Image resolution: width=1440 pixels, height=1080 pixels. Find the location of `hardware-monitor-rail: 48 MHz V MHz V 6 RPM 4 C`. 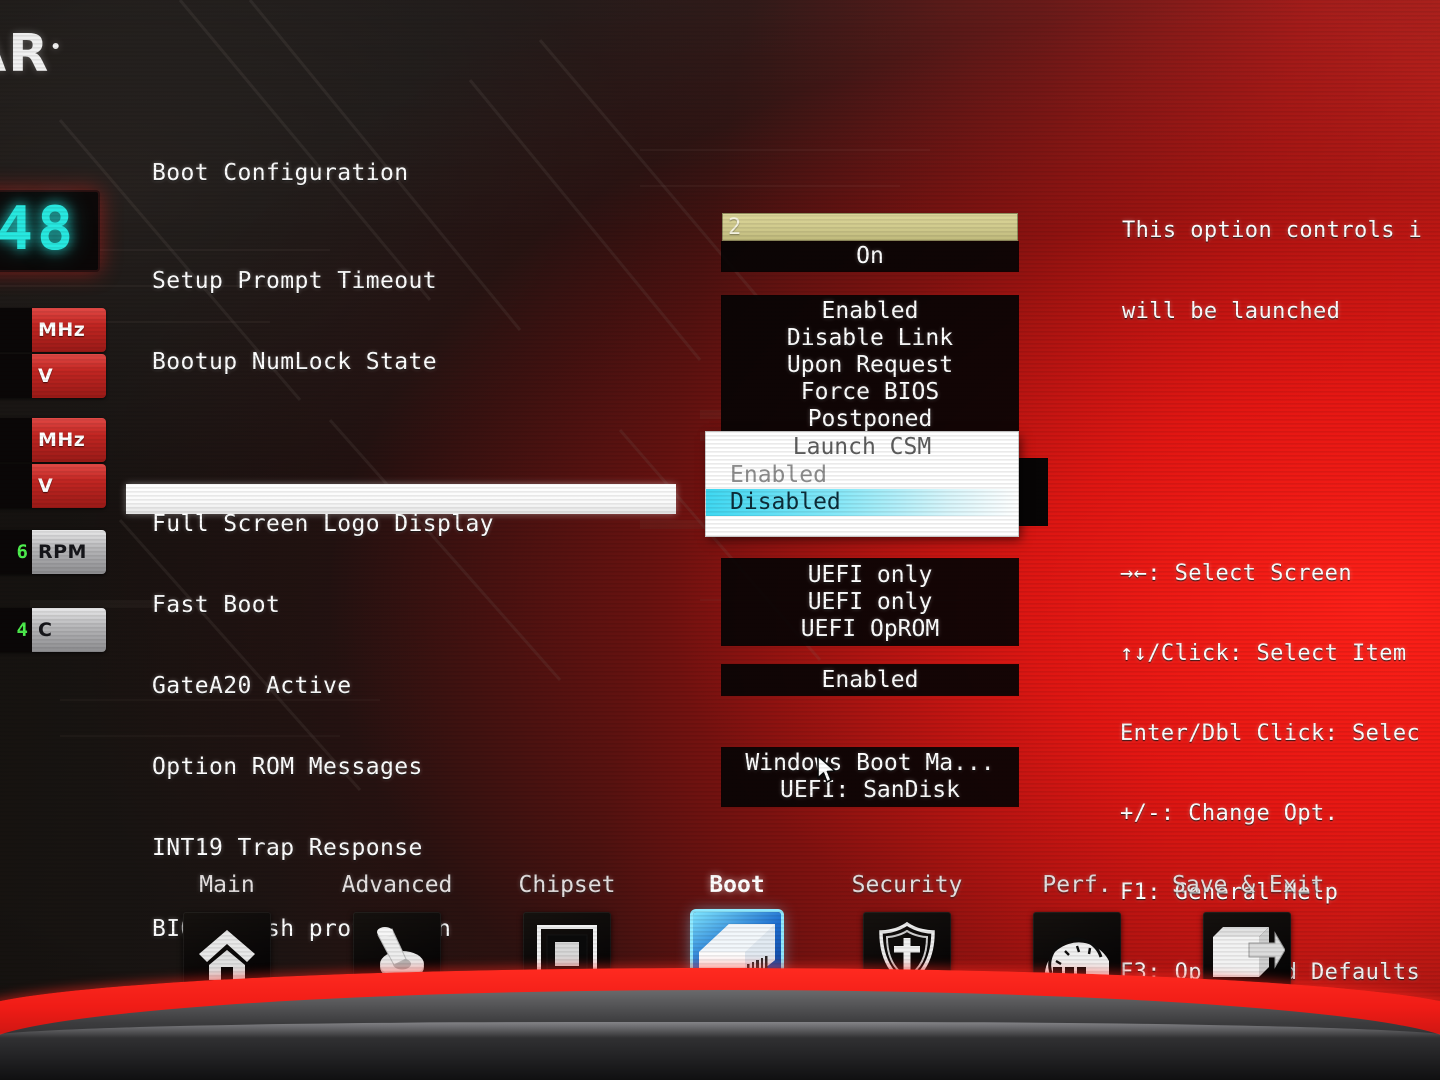

hardware-monitor-rail: 48 MHz V MHz V 6 RPM 4 C is located at coordinates (53, 421).